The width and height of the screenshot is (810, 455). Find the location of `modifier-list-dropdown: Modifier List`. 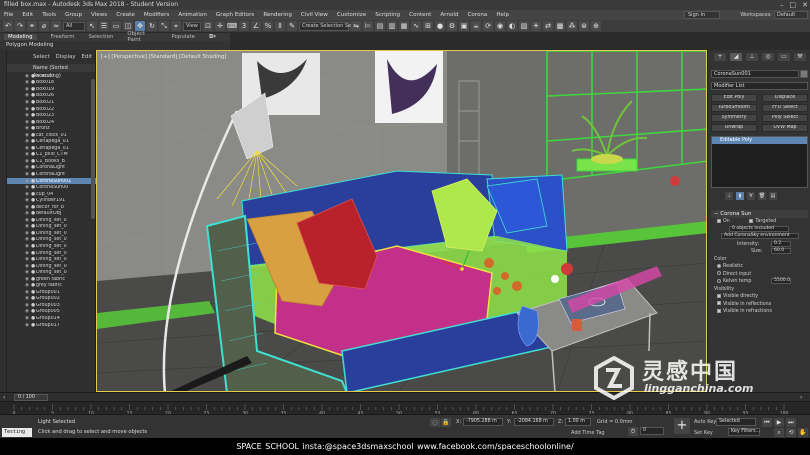

modifier-list-dropdown: Modifier List is located at coordinates (759, 86).